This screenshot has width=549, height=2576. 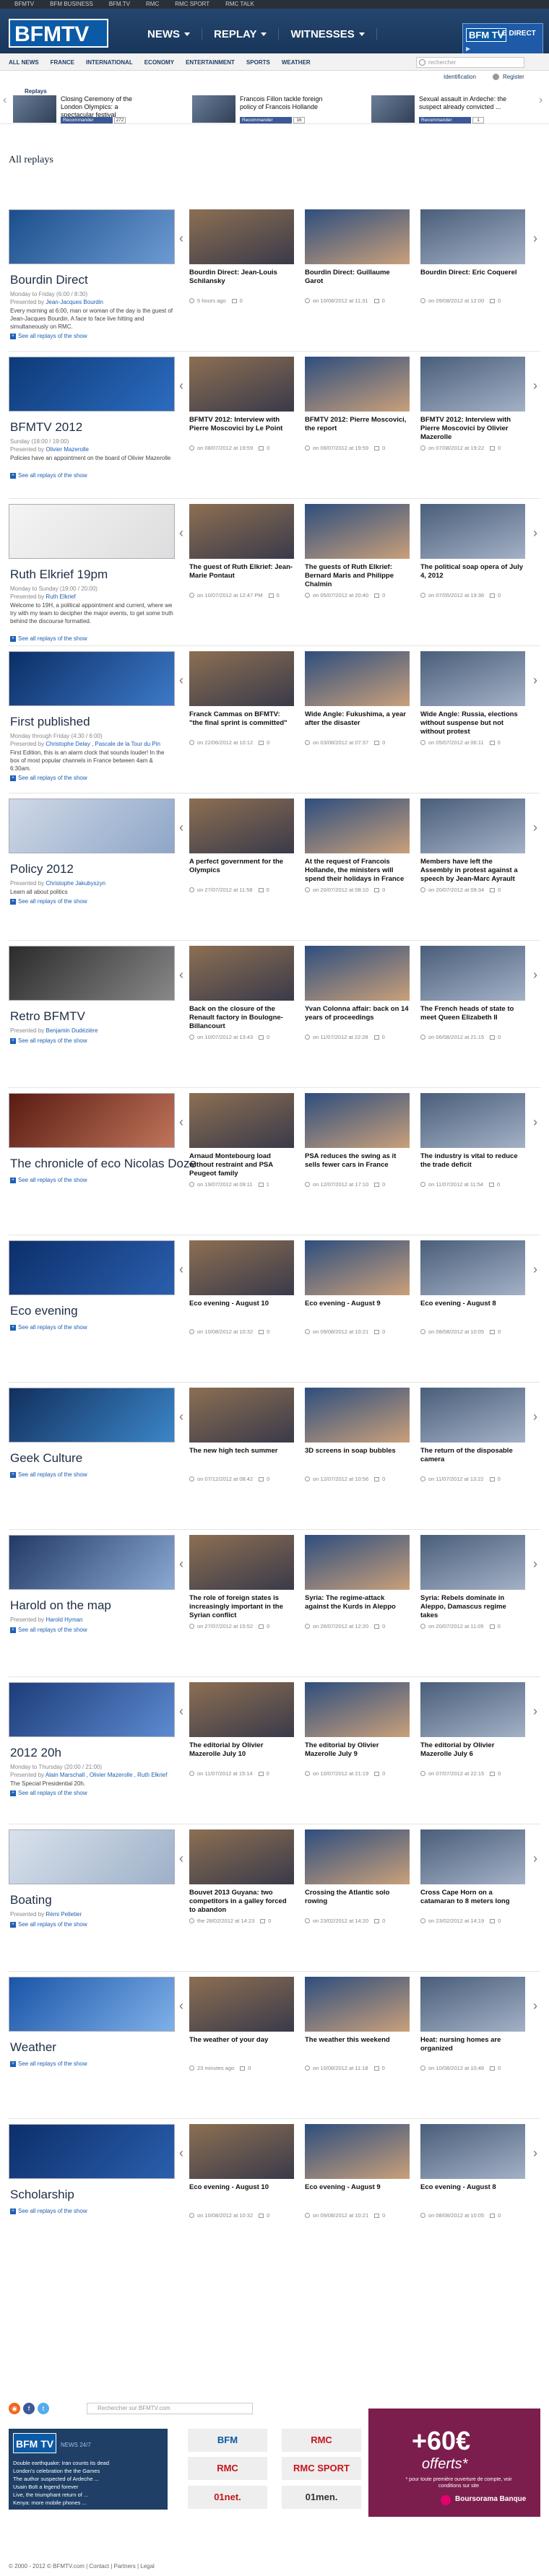 What do you see at coordinates (192, 4) in the screenshot?
I see `network-link: RMC SPORT` at bounding box center [192, 4].